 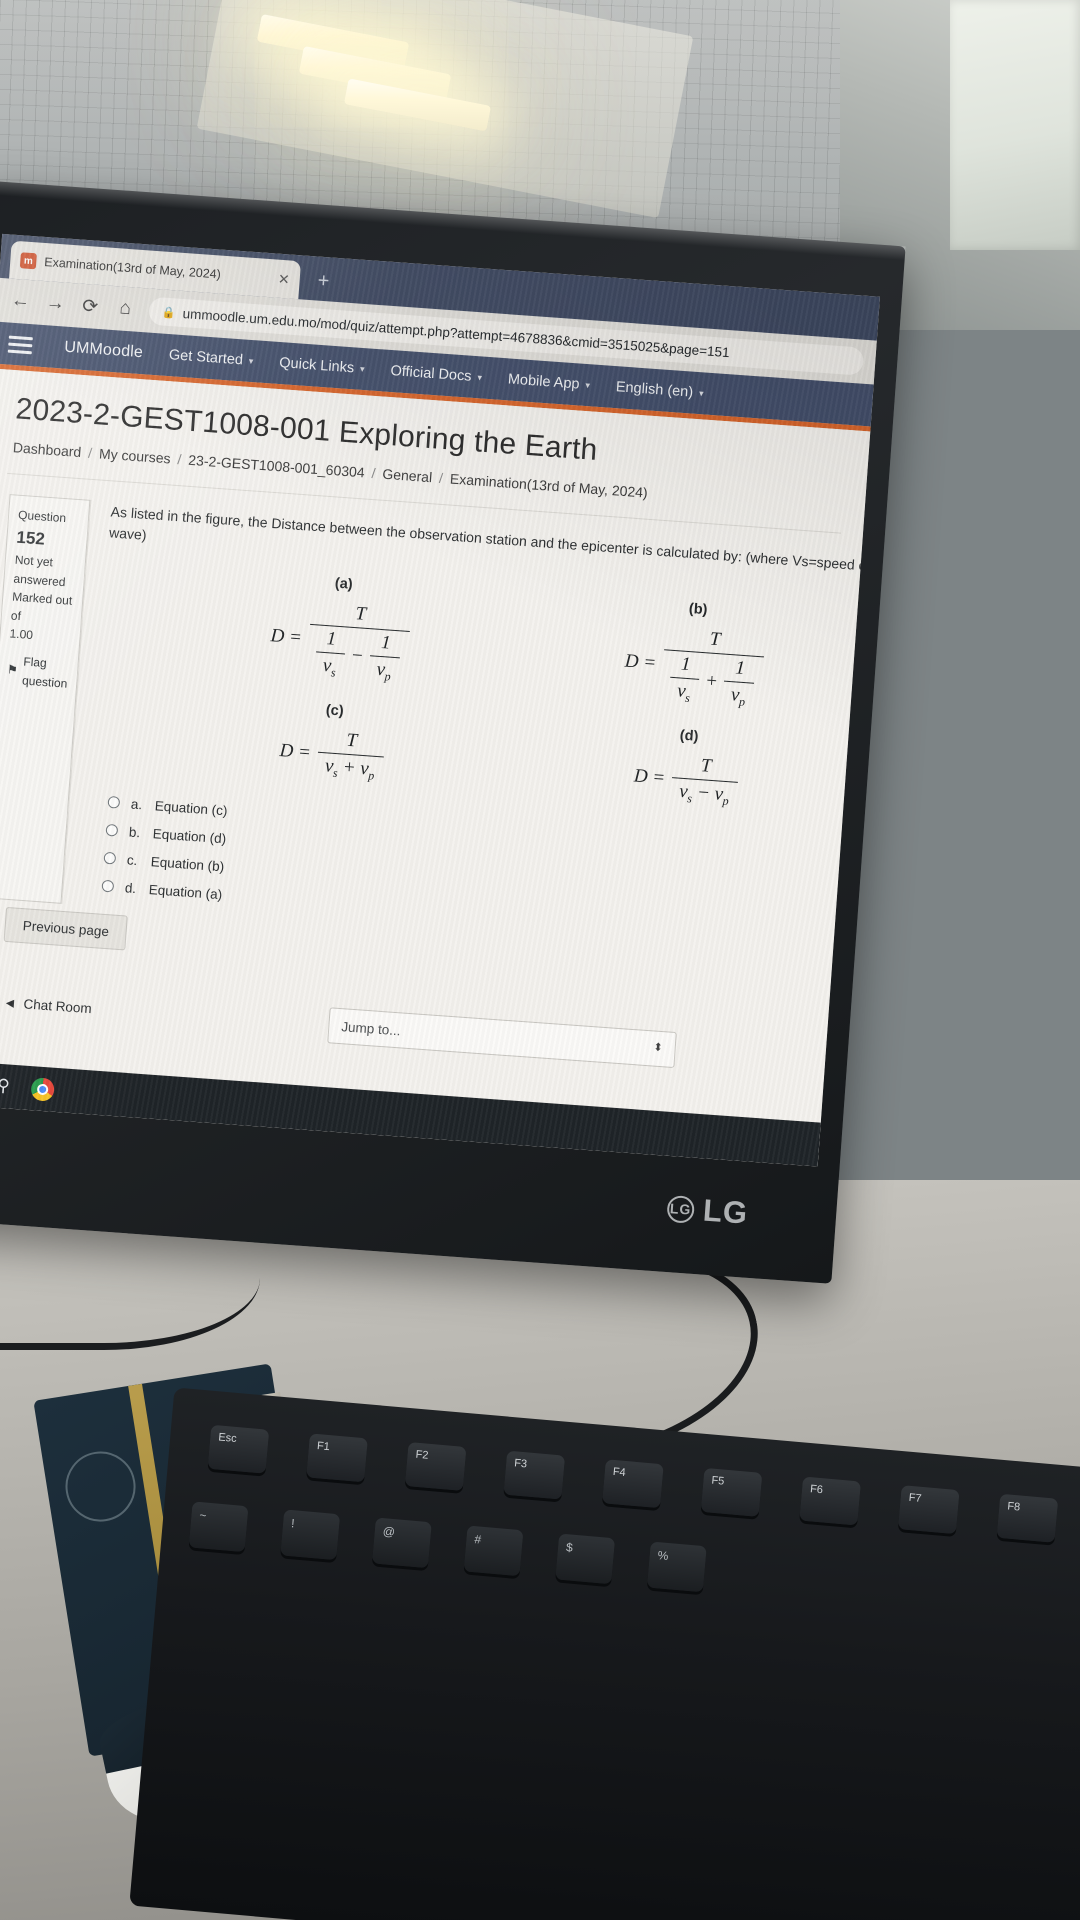 I want to click on option-d-label: Equation (a), so click(x=185, y=891).